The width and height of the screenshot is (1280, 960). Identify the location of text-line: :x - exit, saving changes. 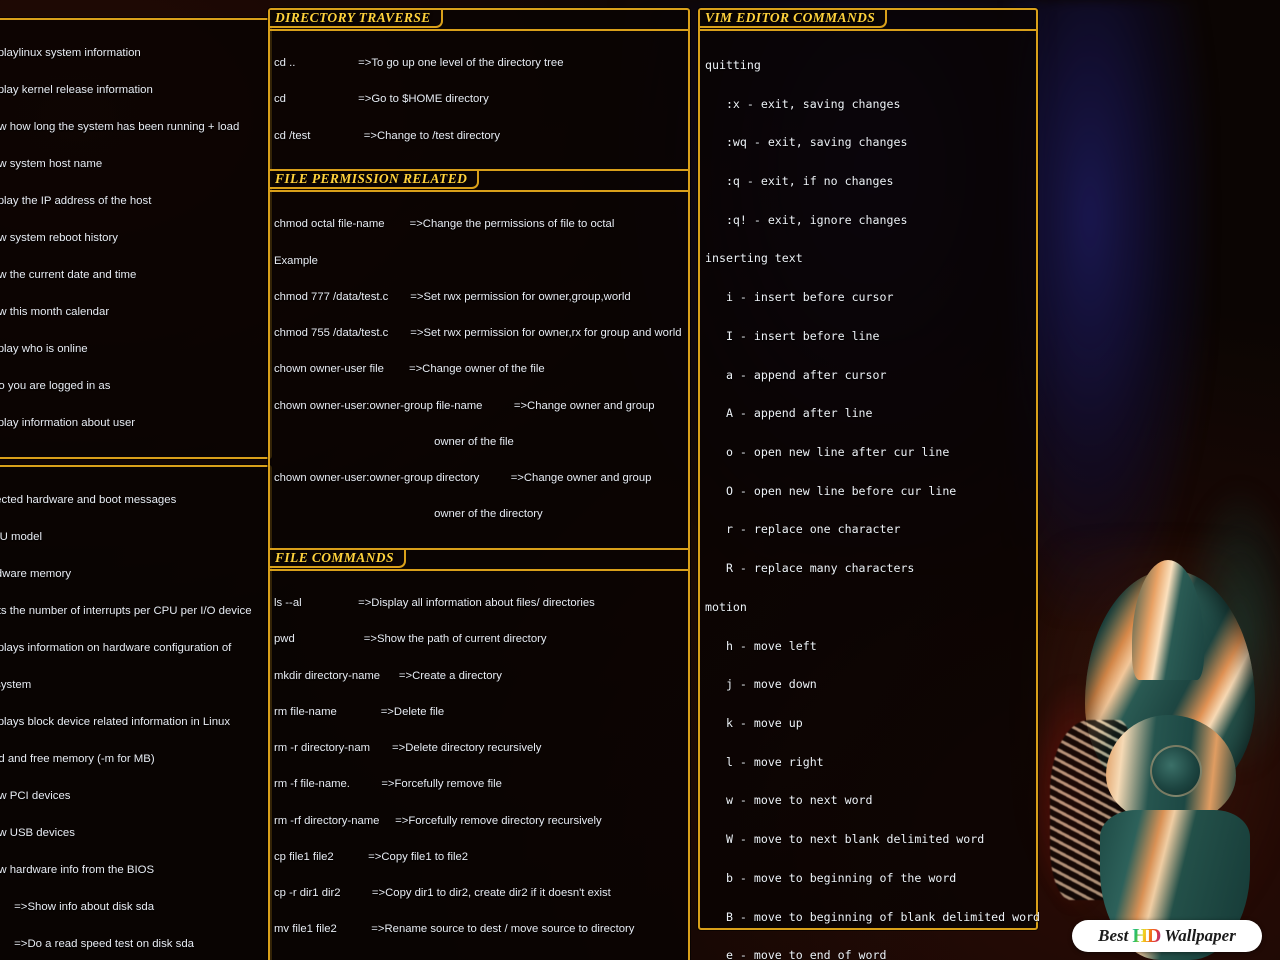
(803, 103).